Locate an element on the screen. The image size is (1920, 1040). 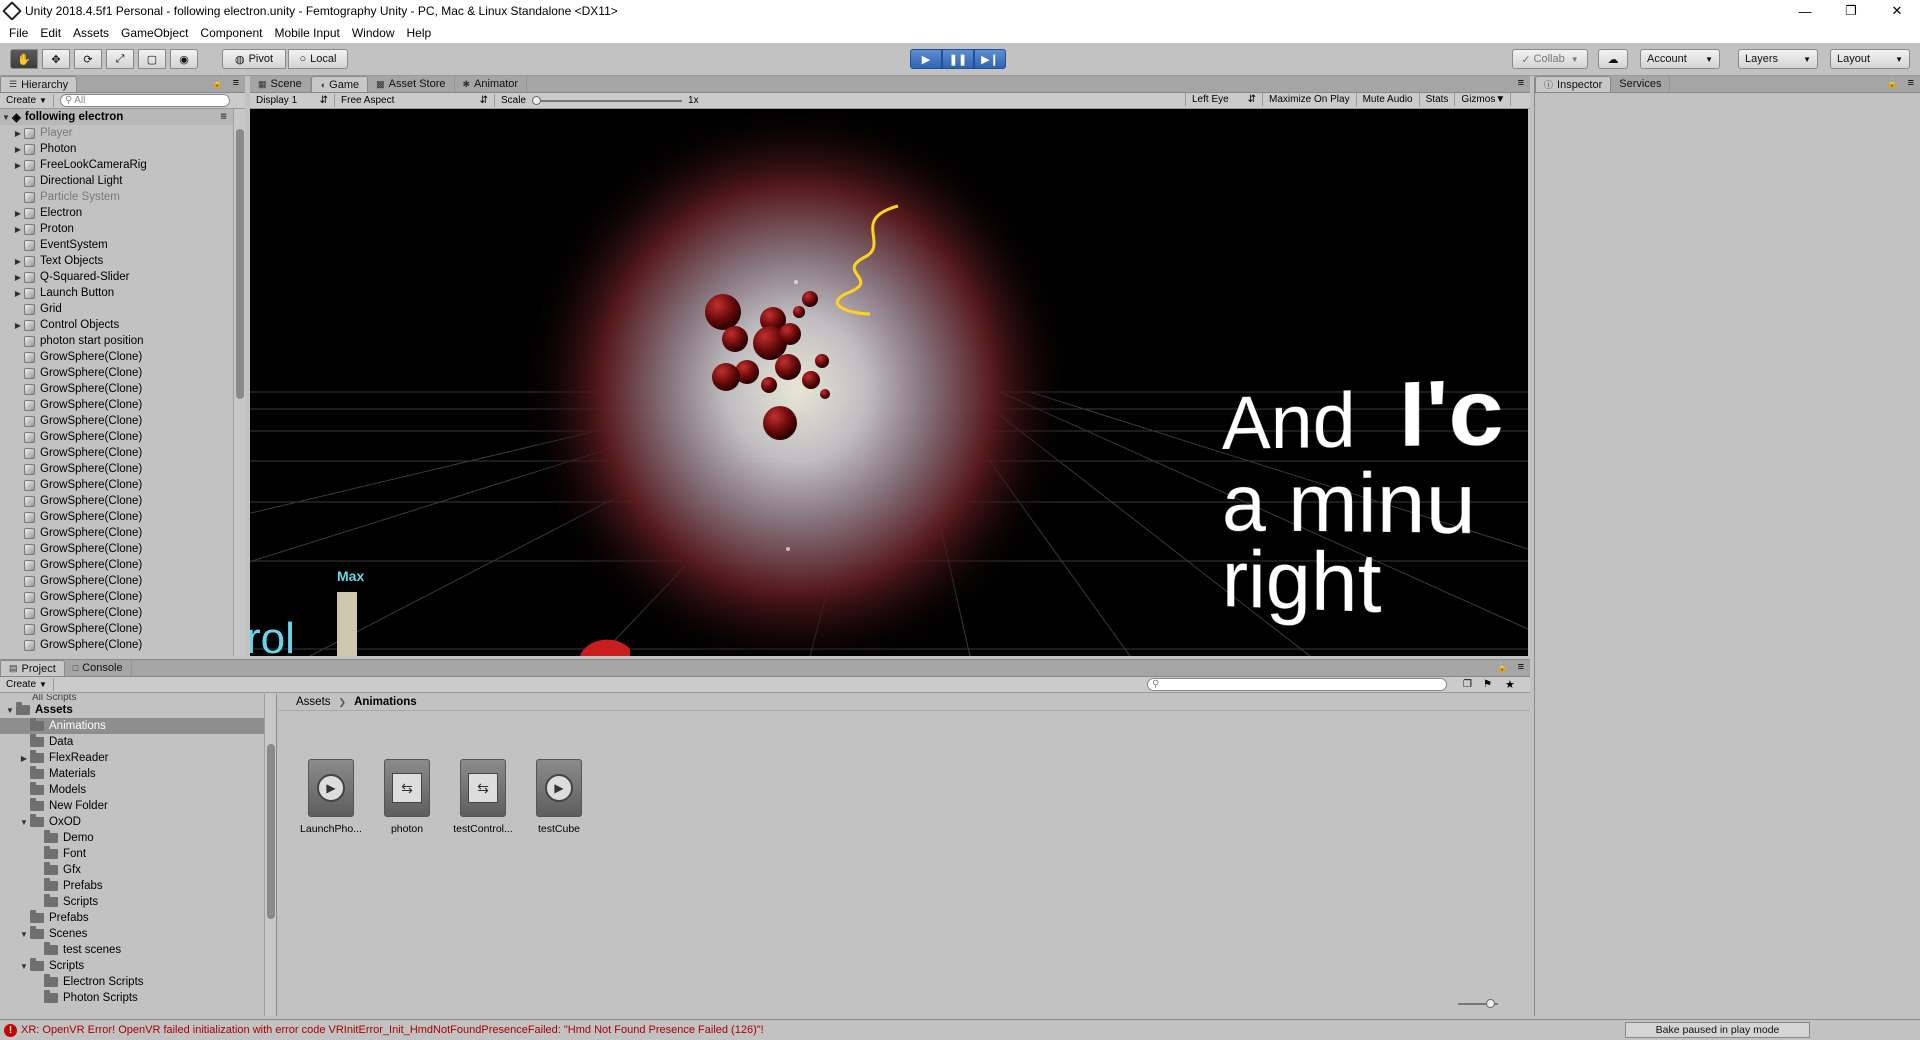
project-tree-scroll-thumb is located at coordinates (271, 831).